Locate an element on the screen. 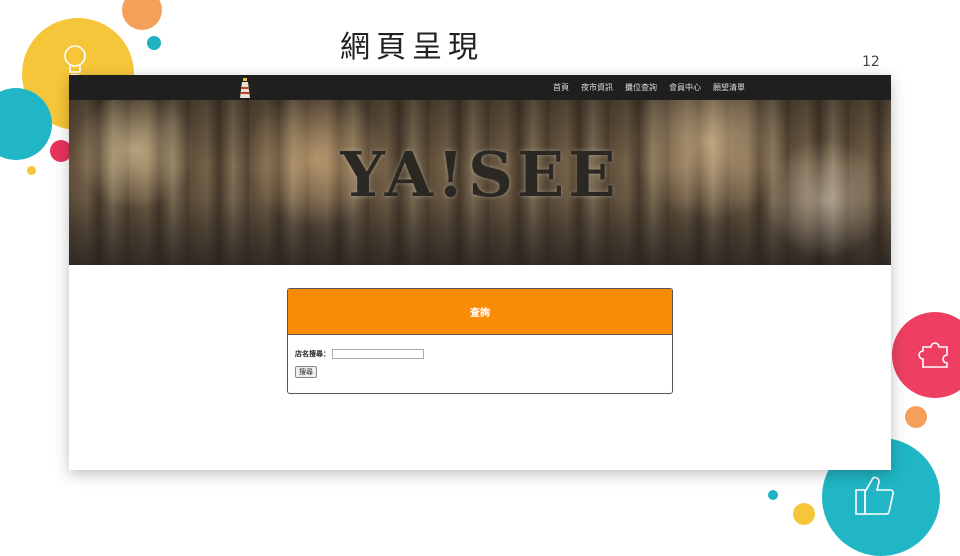 This screenshot has width=960, height=556. nav-item-market-info: 夜市資訊 is located at coordinates (597, 87).